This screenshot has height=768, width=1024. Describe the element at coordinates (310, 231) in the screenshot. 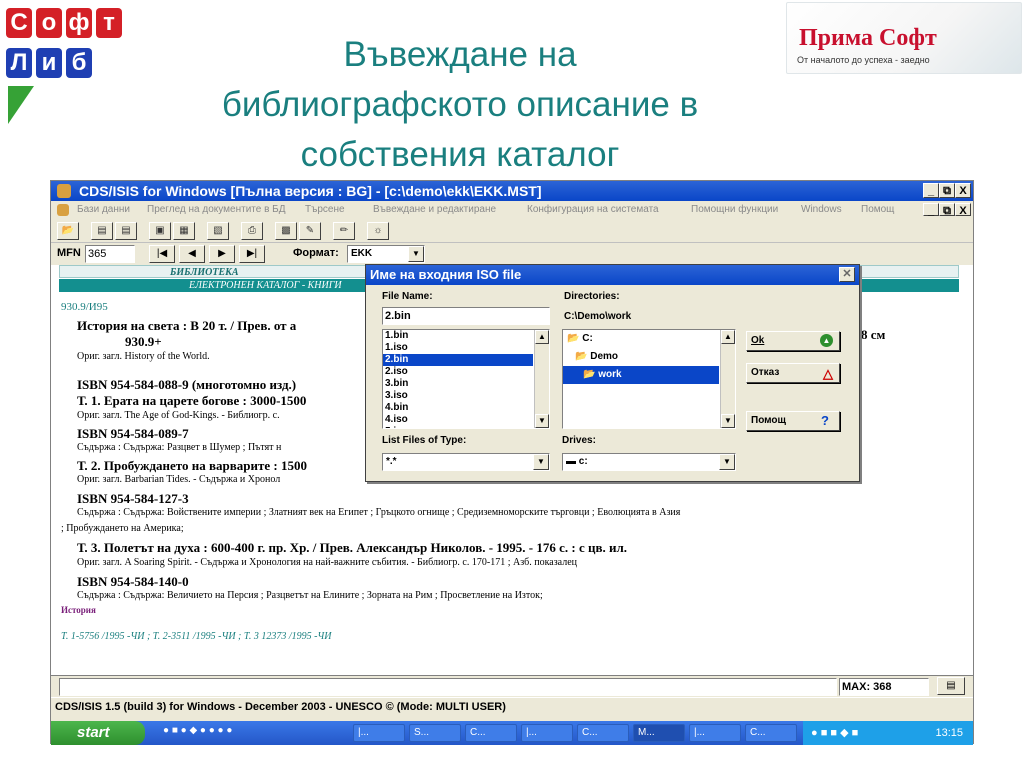

I see `edit-icon: ✎` at that location.